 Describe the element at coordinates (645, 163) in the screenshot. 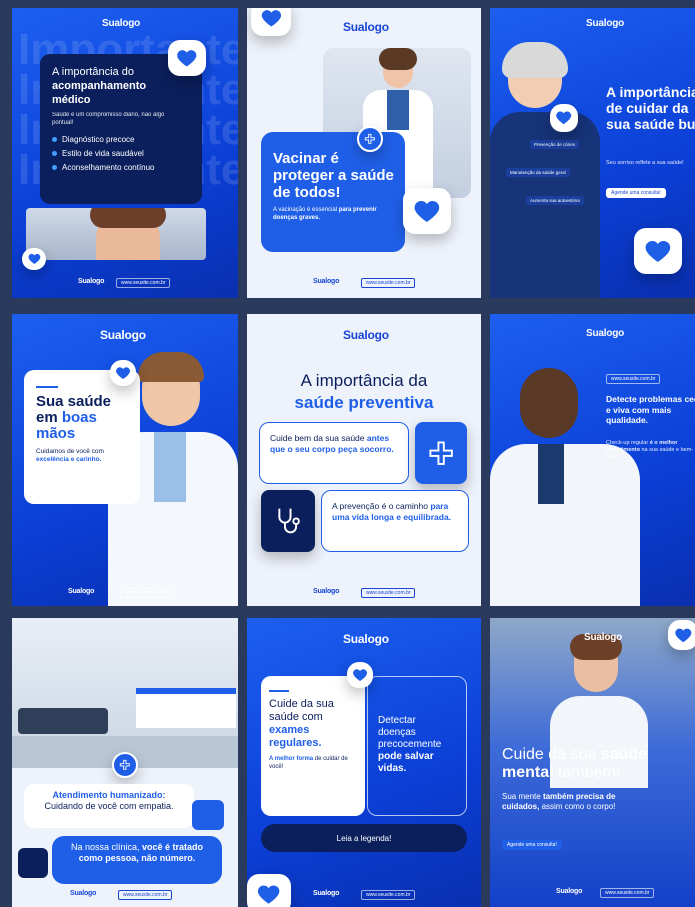

I see `post-subtitle: Seu sorriso reflete a sua saúde!` at that location.